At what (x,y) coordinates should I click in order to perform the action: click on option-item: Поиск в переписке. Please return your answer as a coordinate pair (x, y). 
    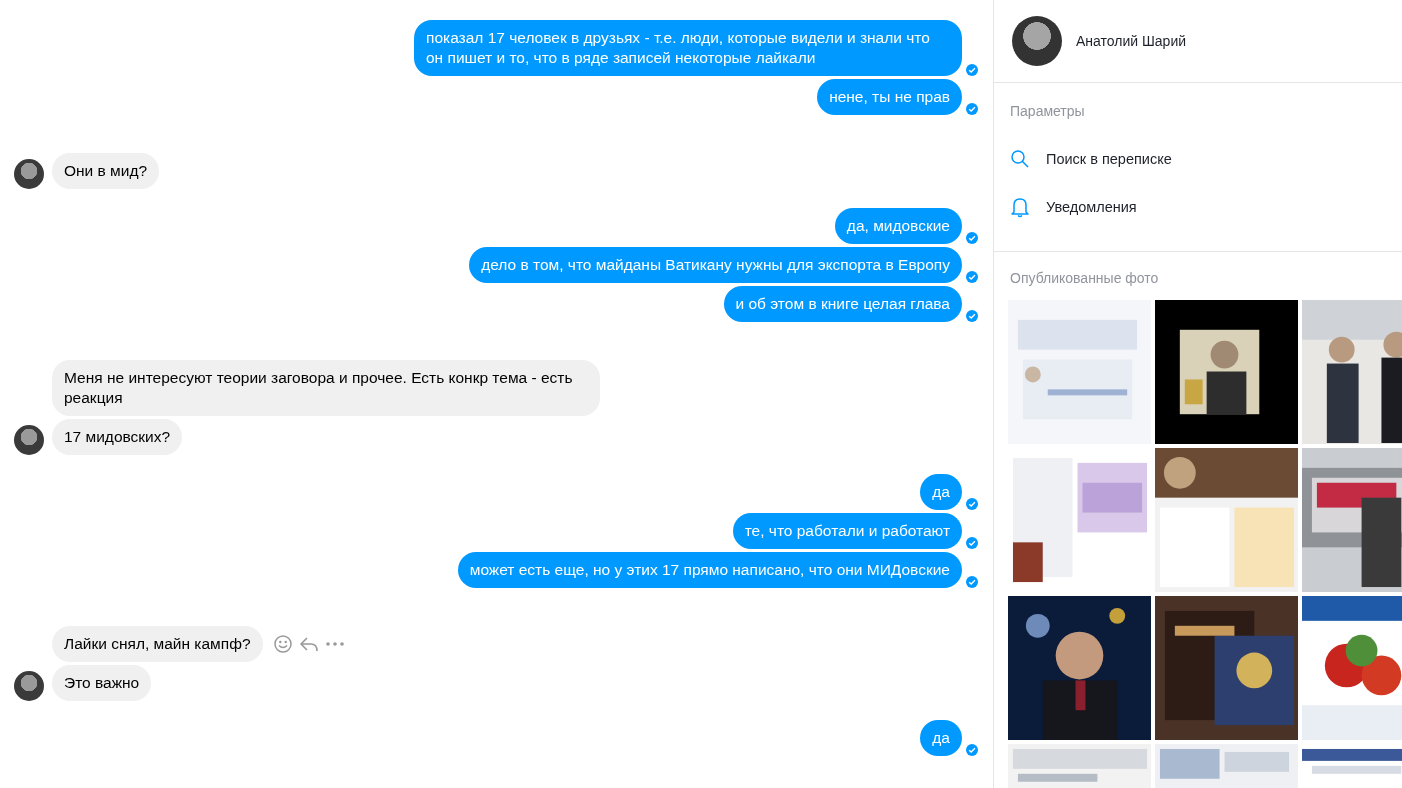
    Looking at the image, I should click on (1198, 159).